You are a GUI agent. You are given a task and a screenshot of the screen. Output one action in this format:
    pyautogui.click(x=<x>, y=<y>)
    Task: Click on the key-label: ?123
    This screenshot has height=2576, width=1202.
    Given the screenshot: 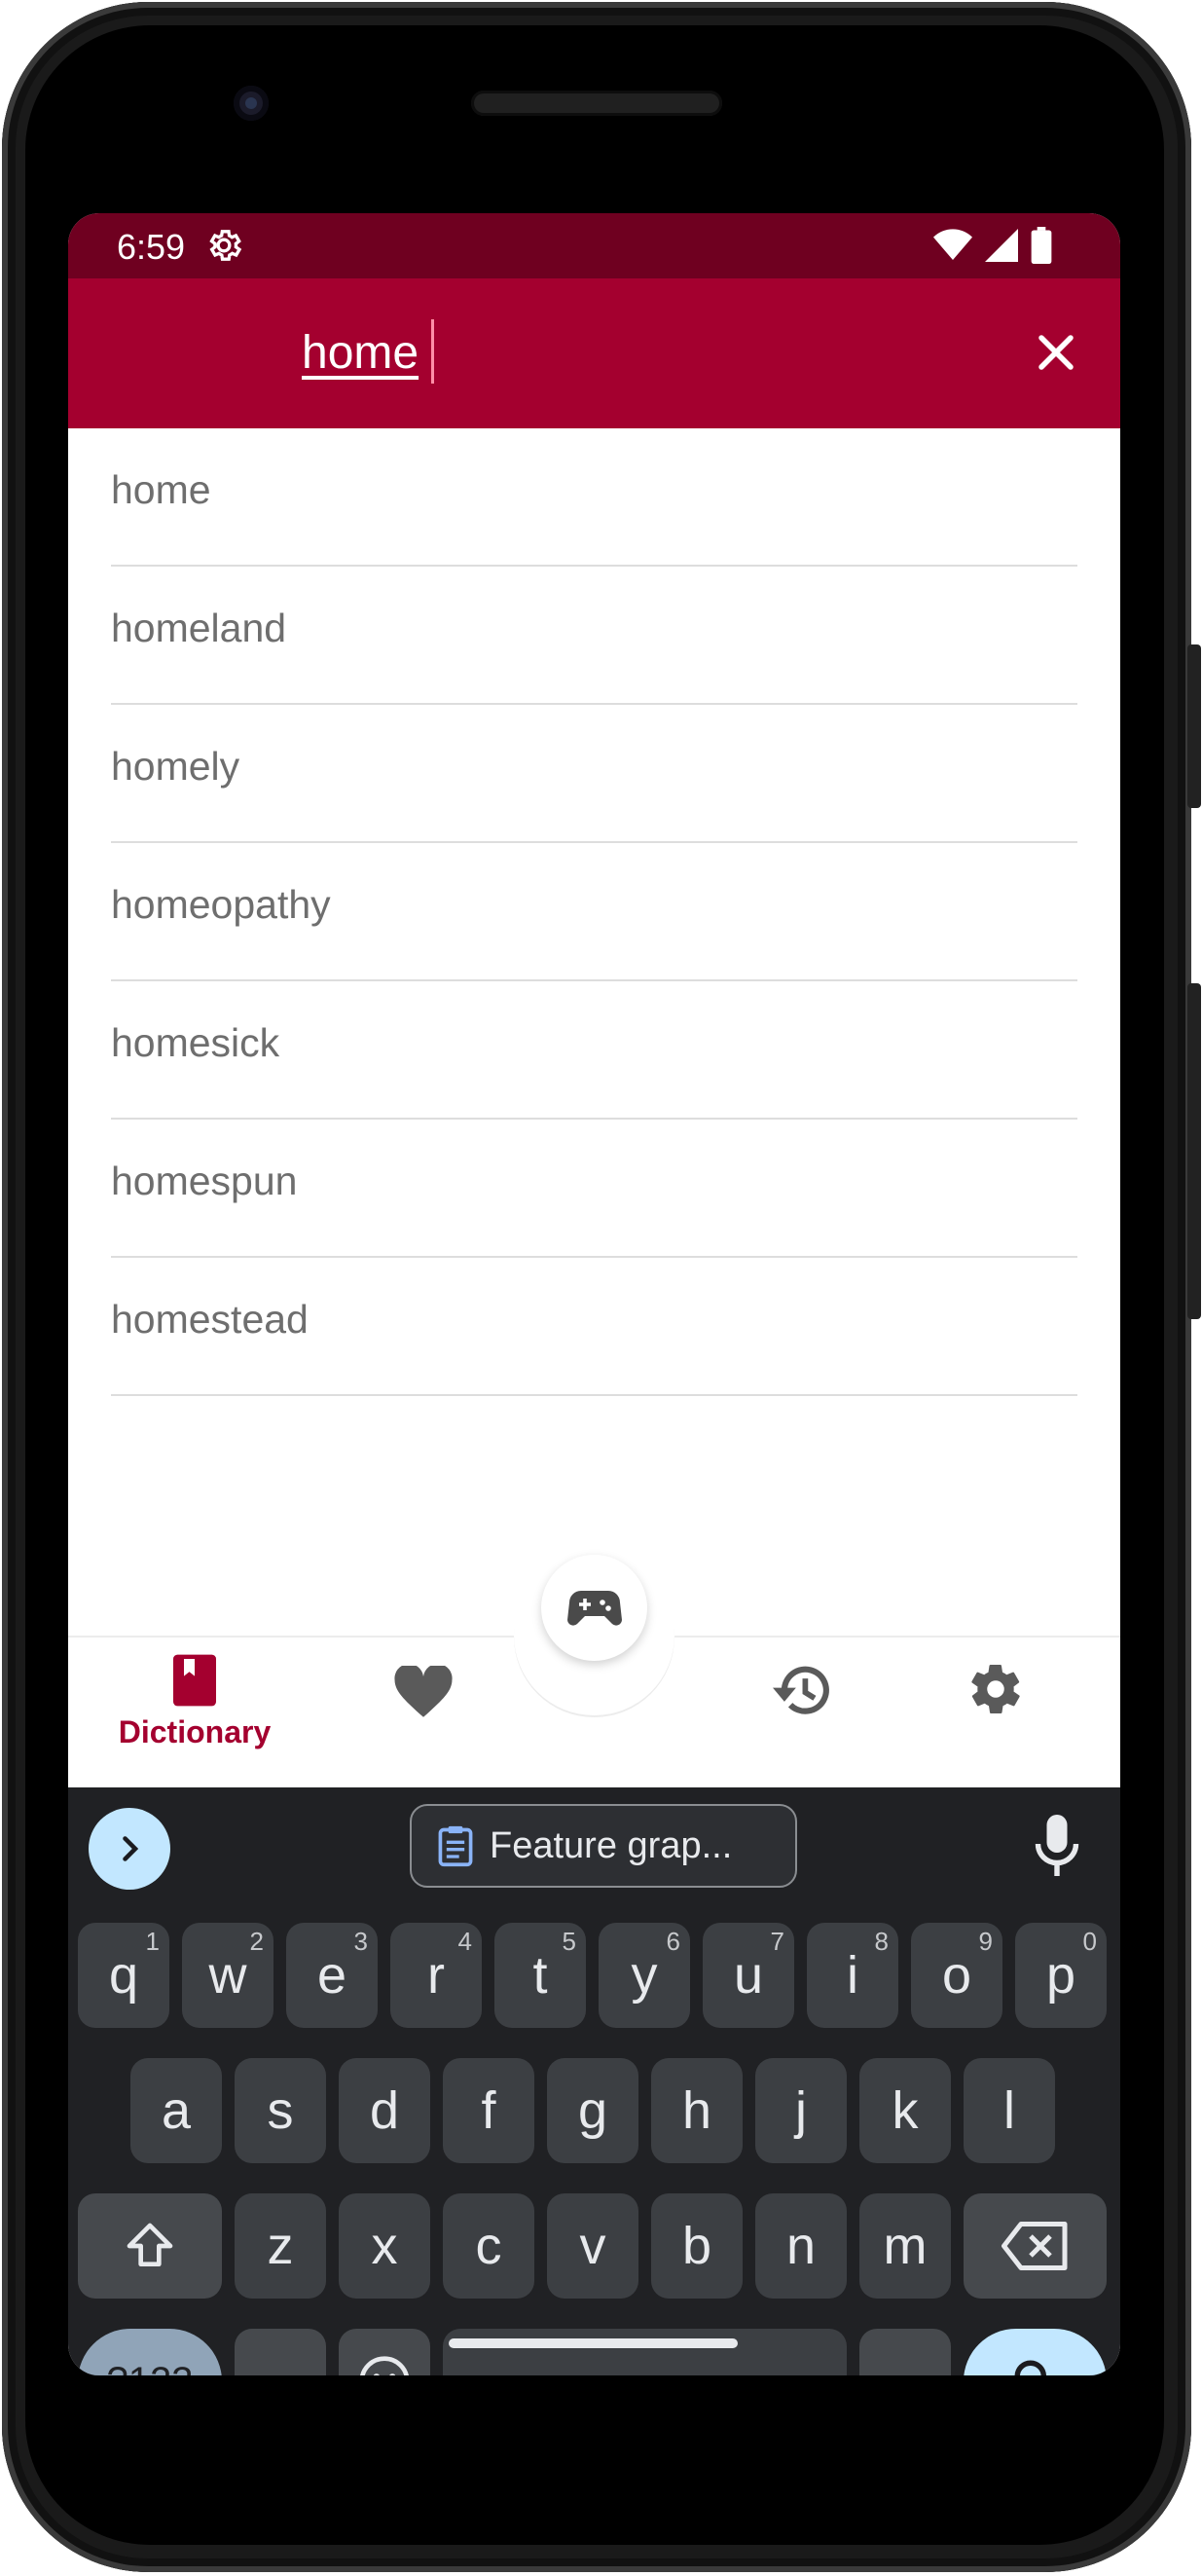 What is the action you would take?
    pyautogui.click(x=150, y=2368)
    